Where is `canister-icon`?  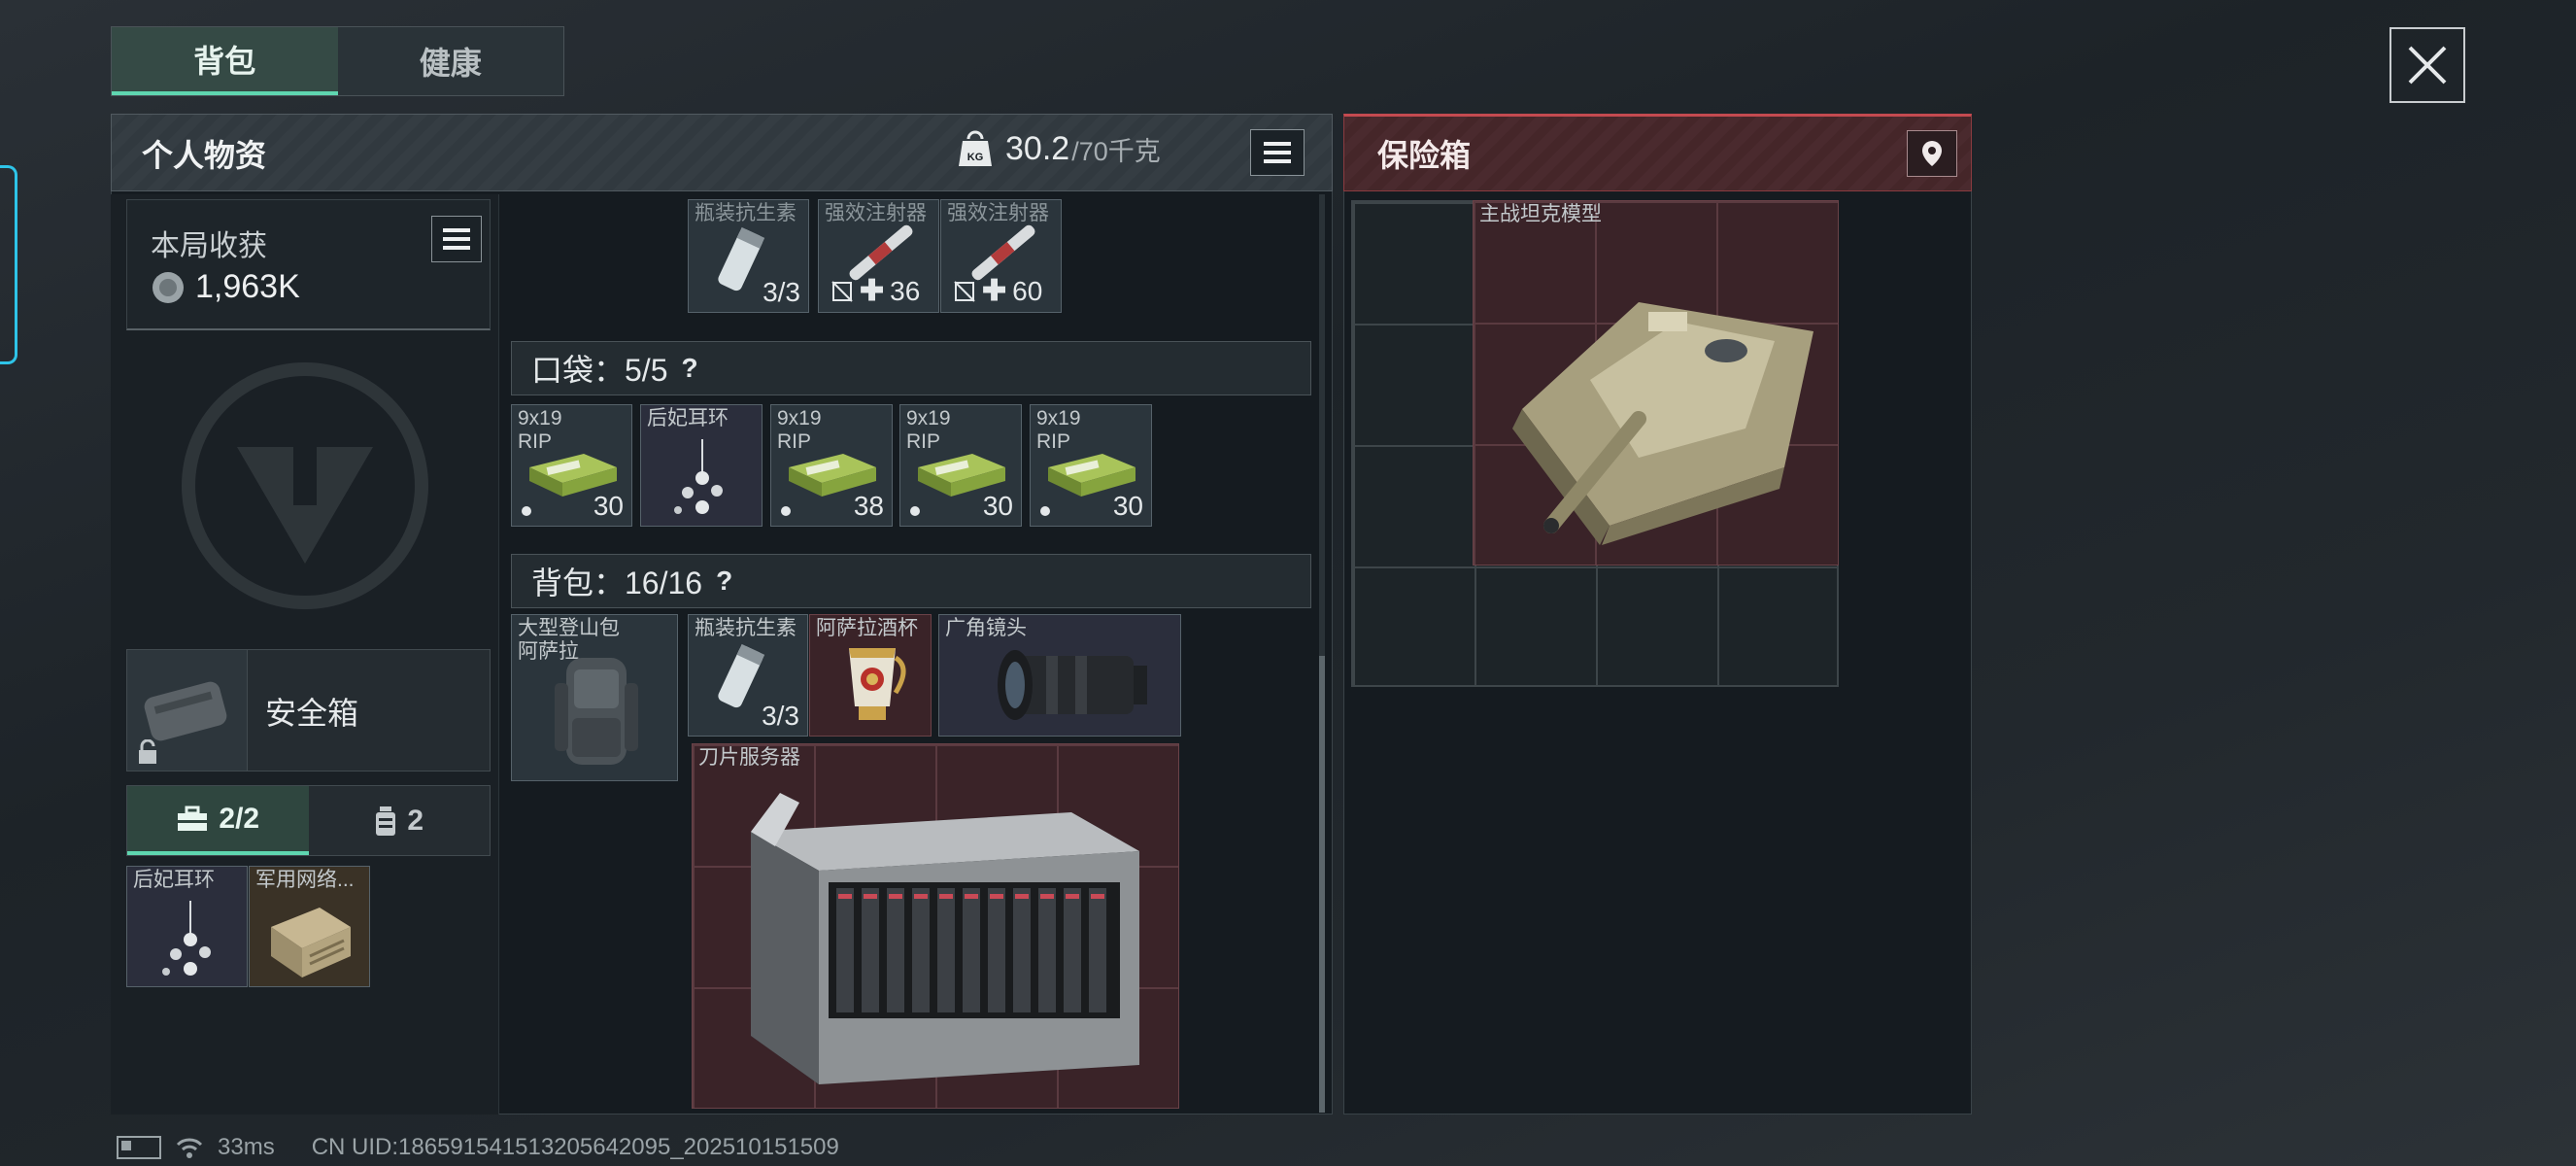 canister-icon is located at coordinates (386, 821).